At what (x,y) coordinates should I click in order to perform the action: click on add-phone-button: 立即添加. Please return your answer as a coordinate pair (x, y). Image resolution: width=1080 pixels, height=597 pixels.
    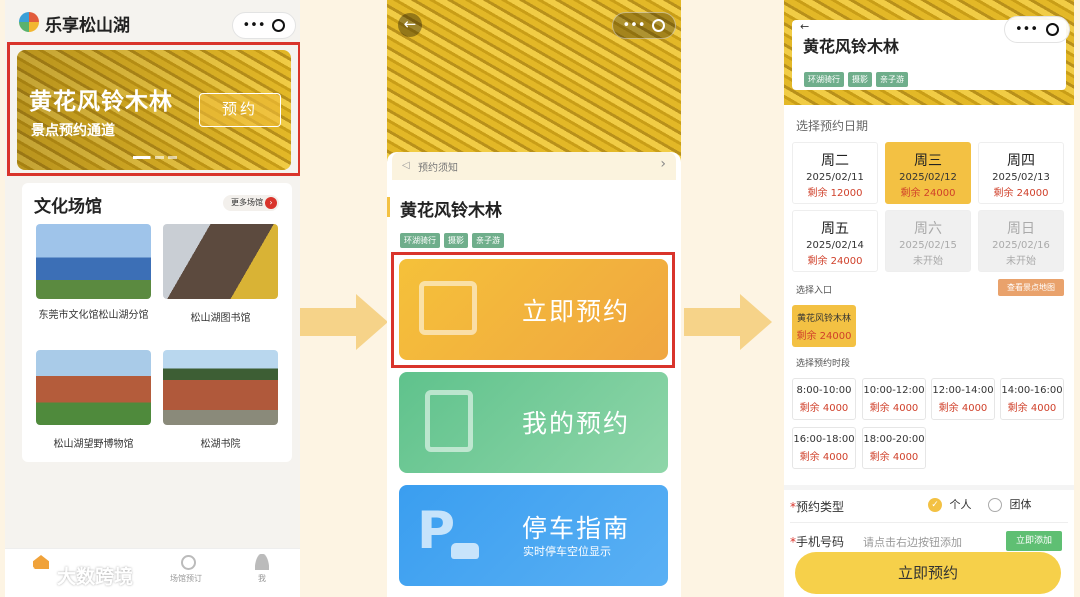
    Looking at the image, I should click on (1034, 541).